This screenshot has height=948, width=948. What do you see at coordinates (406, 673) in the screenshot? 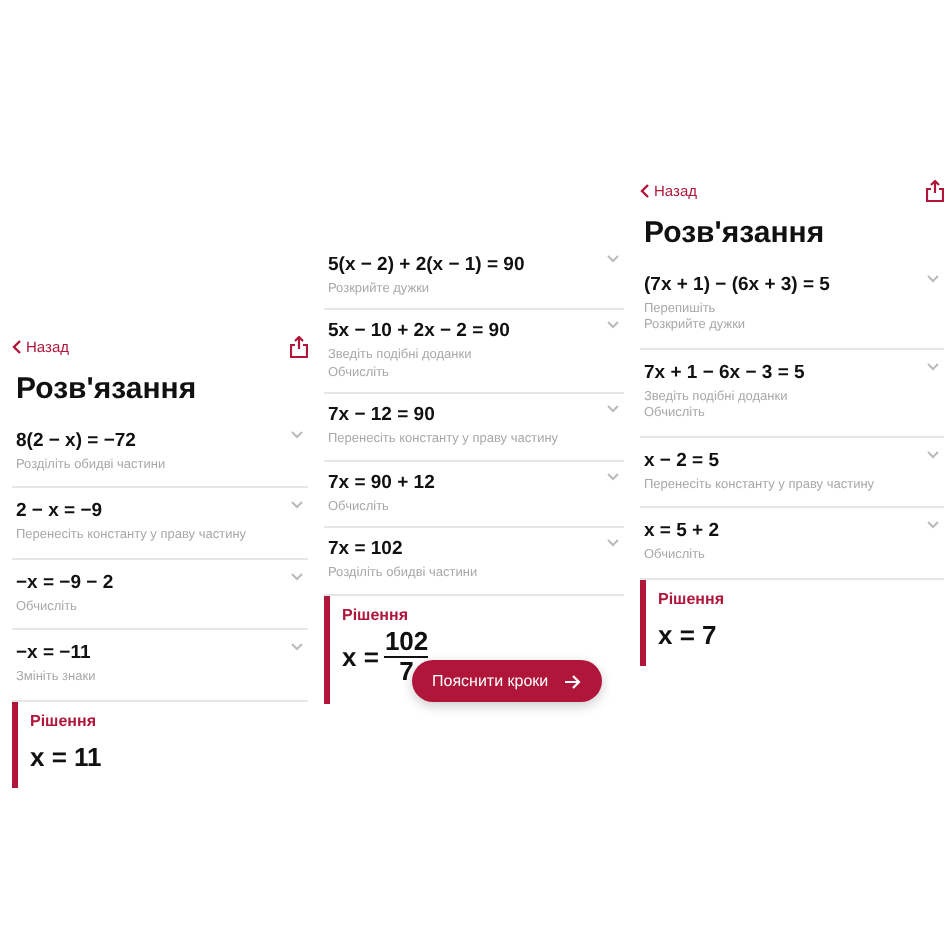
I see `denominator: 7` at bounding box center [406, 673].